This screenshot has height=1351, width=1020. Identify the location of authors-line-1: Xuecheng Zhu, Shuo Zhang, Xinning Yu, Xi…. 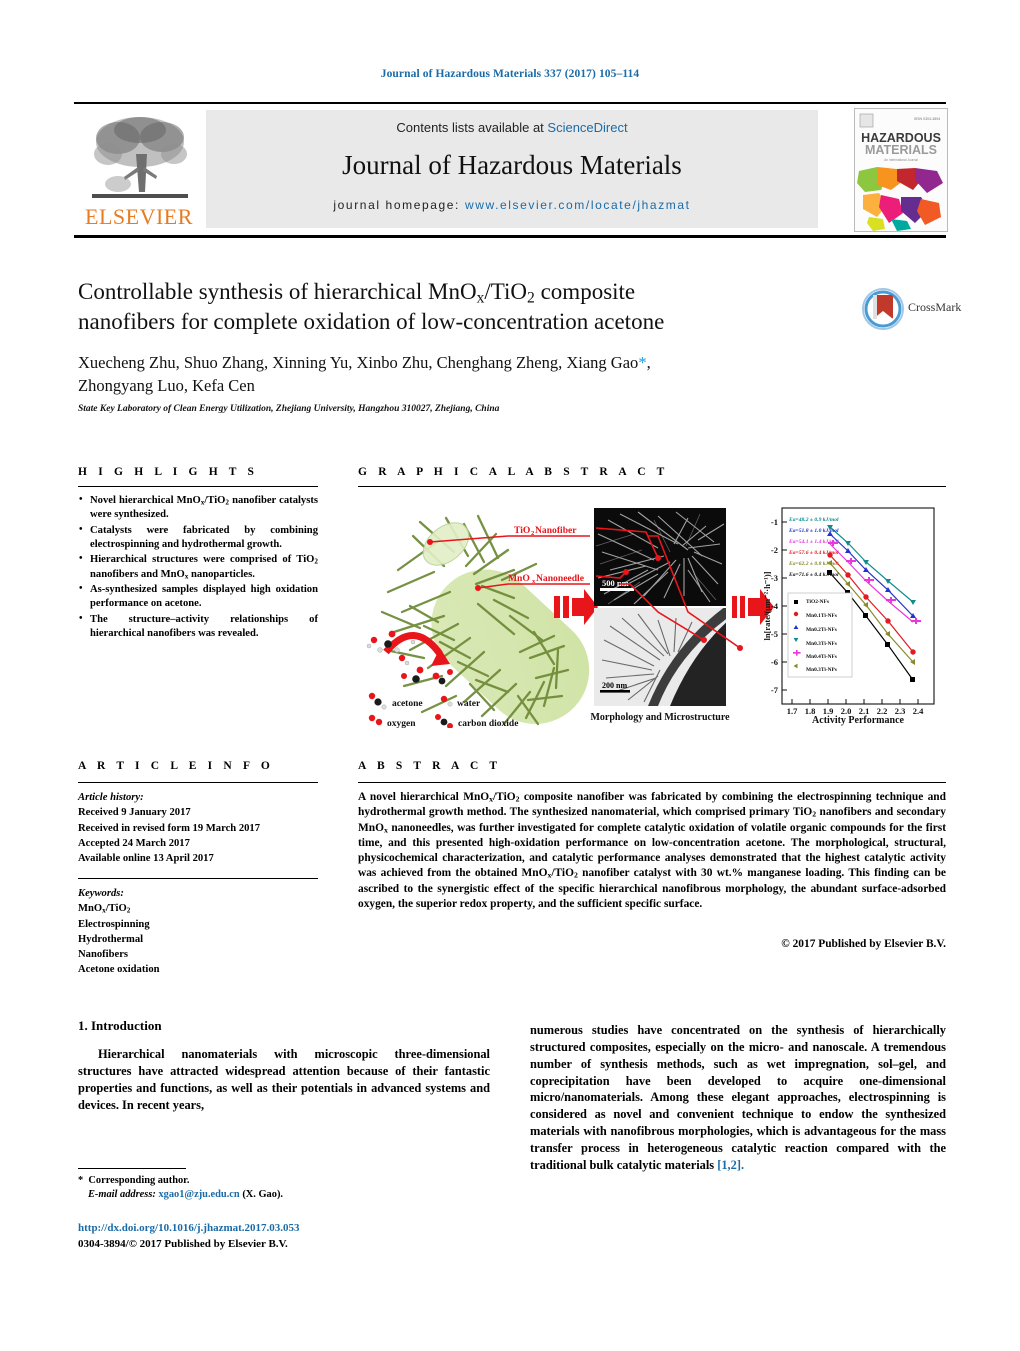
(358, 362).